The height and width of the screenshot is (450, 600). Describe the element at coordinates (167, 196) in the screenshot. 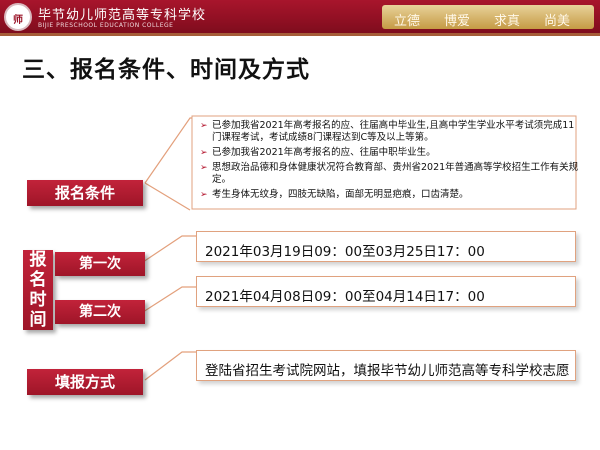

I see `connector-conditions-bottom` at that location.